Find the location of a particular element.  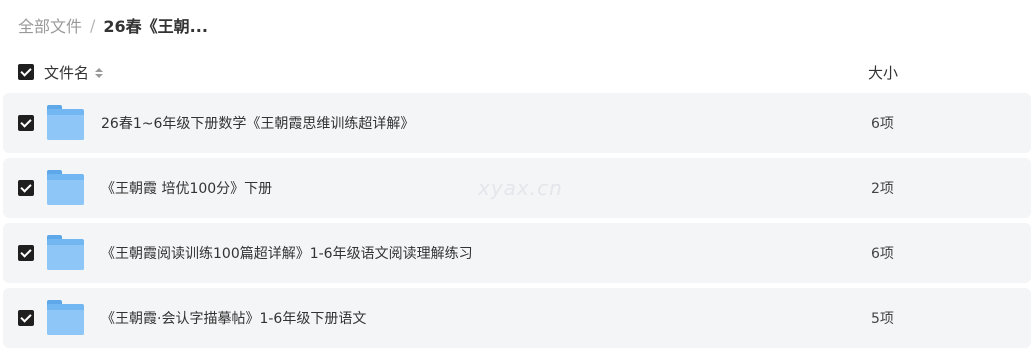

select-all-checkbox is located at coordinates (26, 72).